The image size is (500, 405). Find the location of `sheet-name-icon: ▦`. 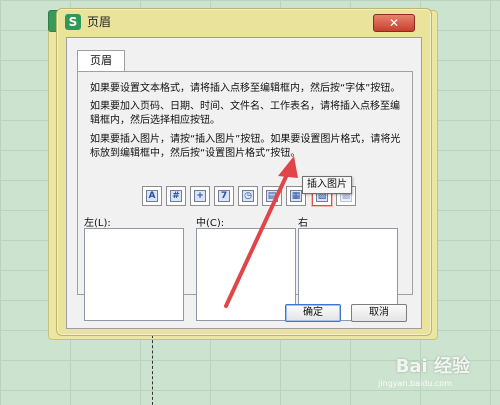

sheet-name-icon: ▦ is located at coordinates (296, 196).